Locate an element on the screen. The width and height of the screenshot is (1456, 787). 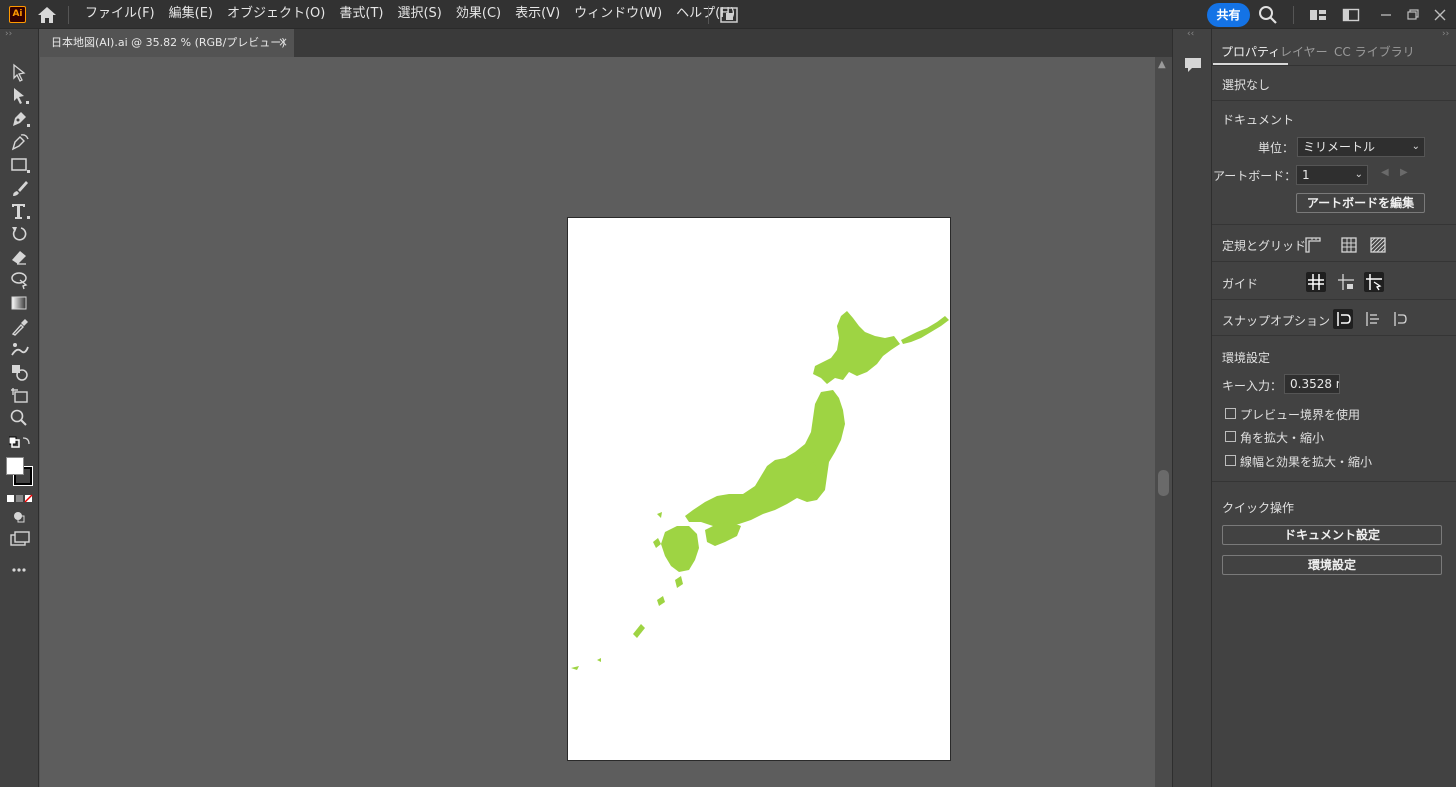
shape-builder-tool is located at coordinates (20, 372).